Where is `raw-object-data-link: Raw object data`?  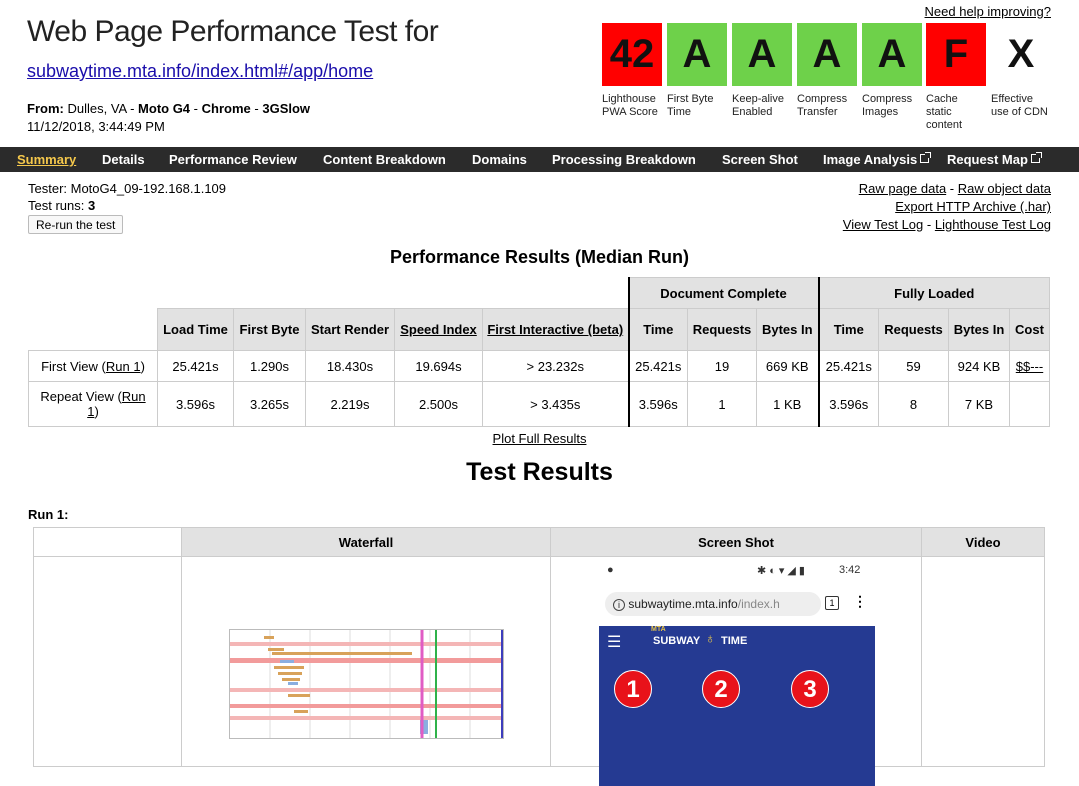
raw-object-data-link: Raw object data is located at coordinates (1004, 188).